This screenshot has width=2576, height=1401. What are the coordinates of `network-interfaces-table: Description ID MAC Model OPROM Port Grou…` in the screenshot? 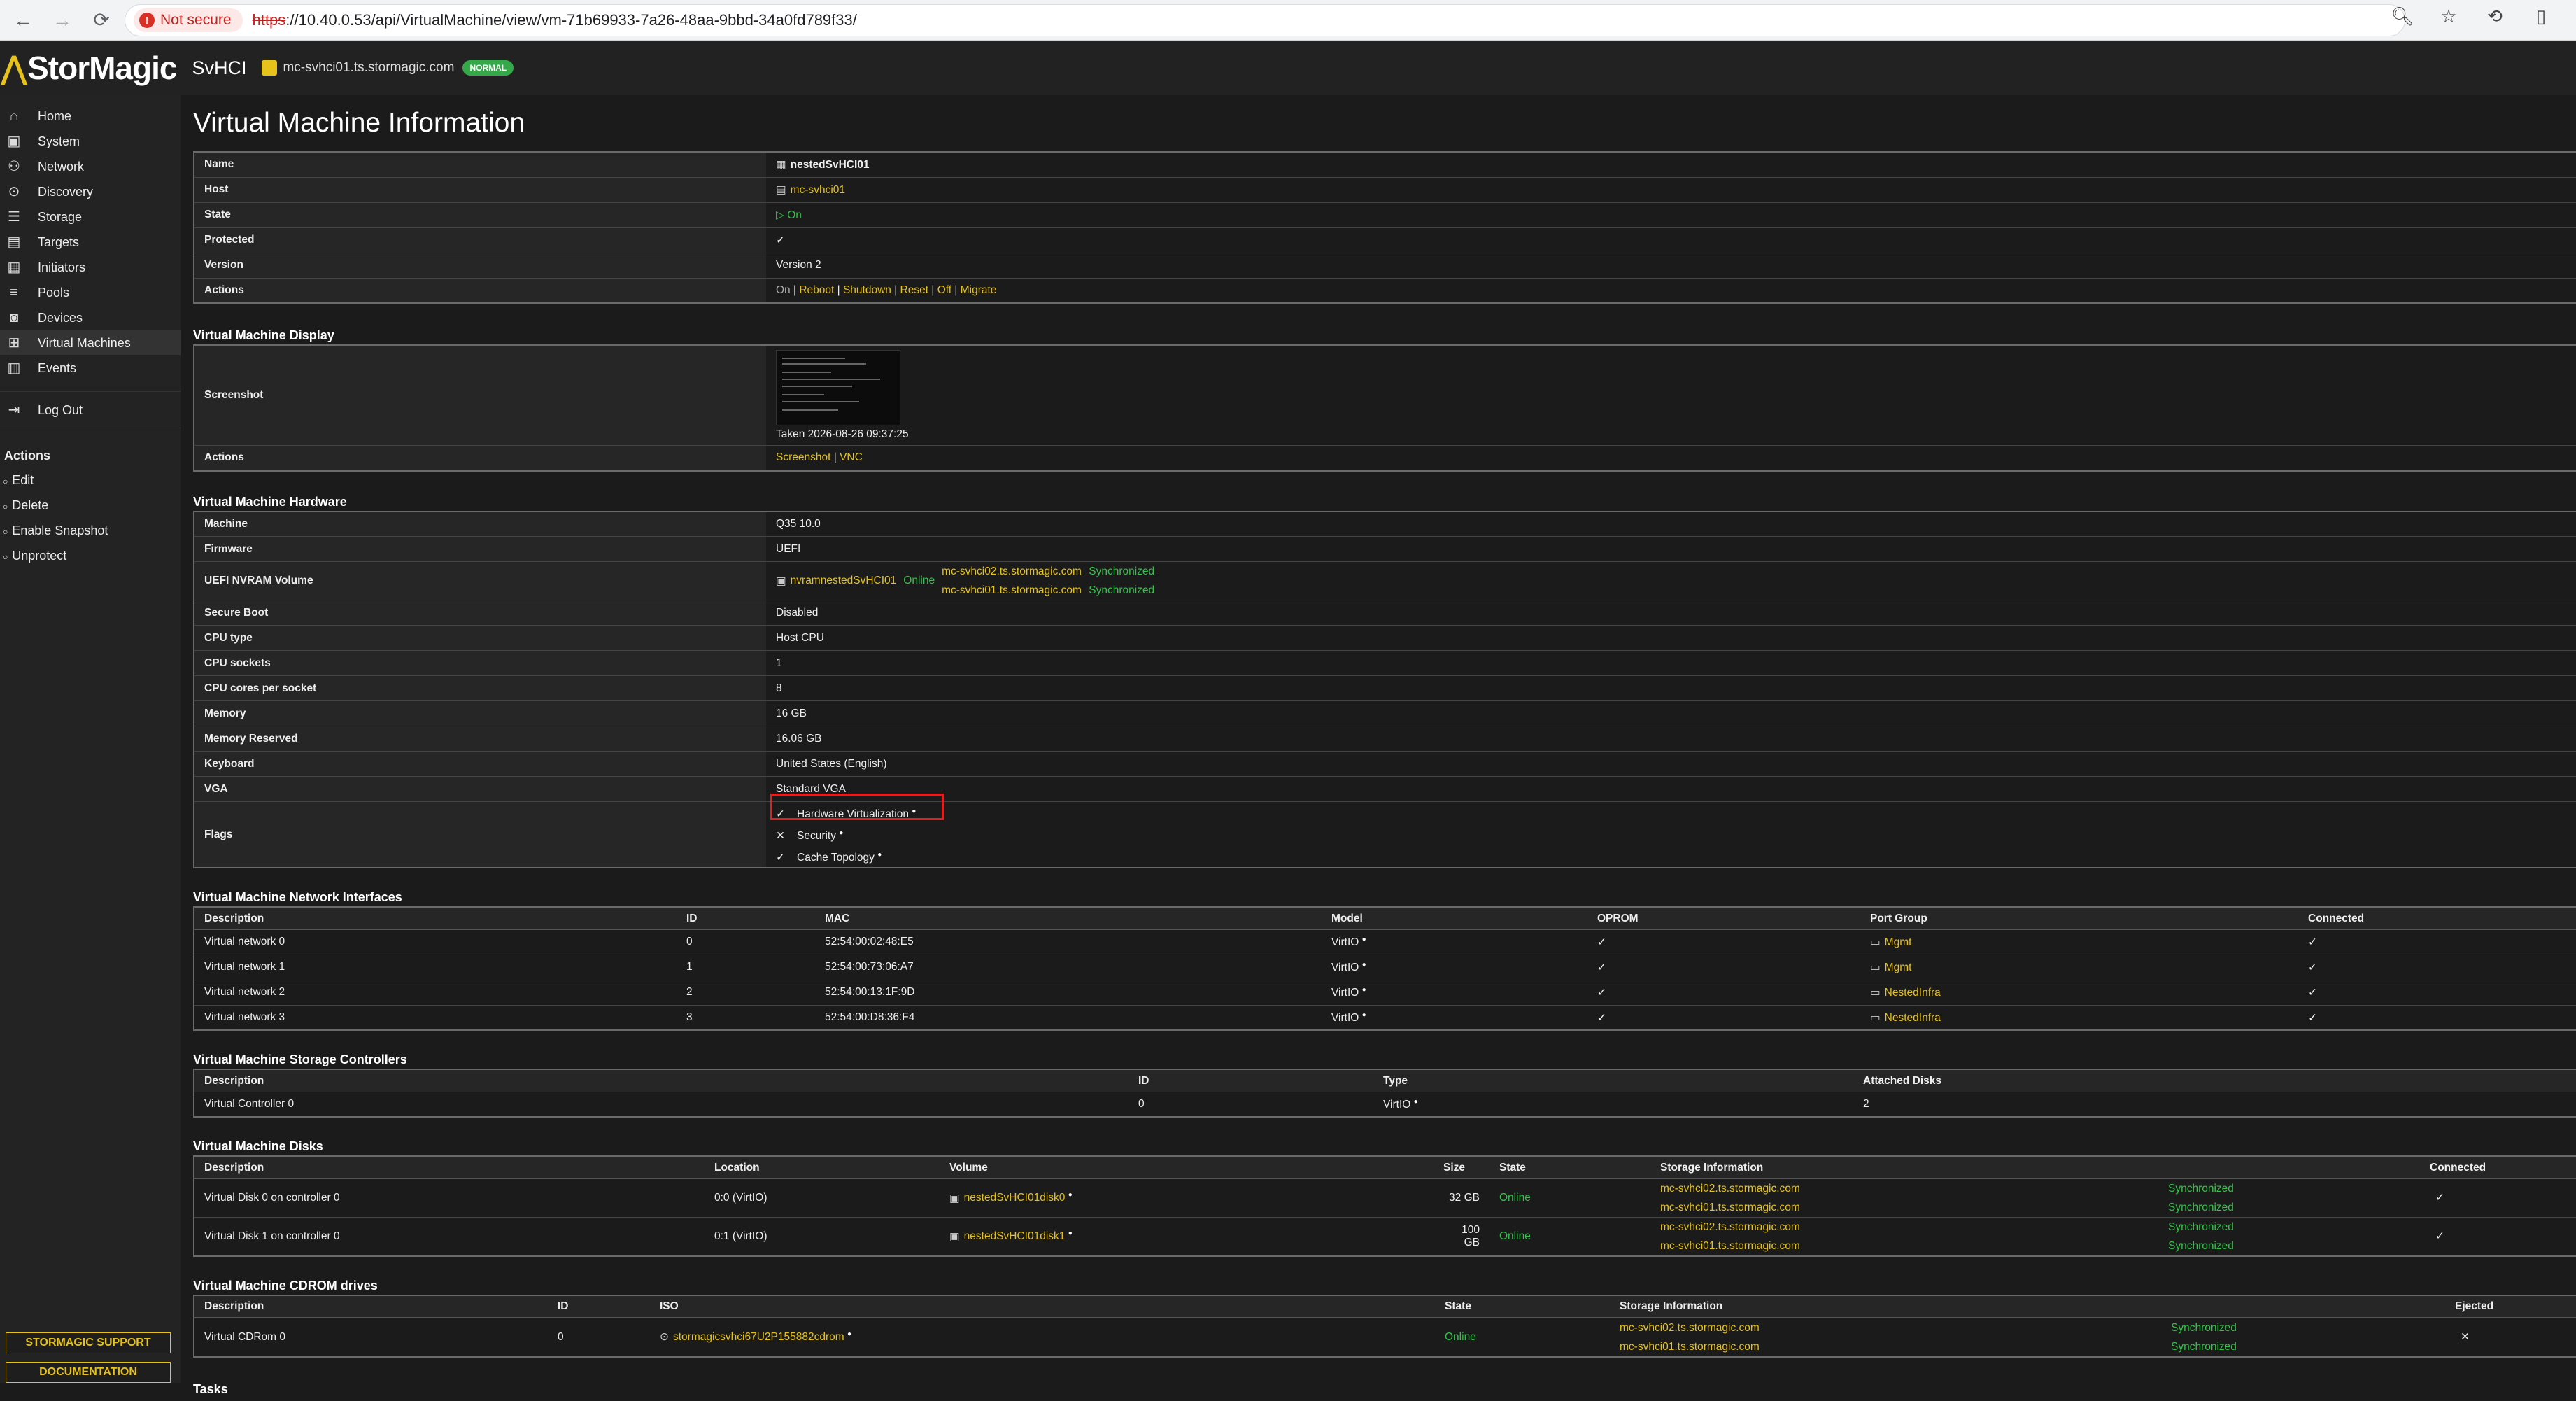 It's located at (1384, 969).